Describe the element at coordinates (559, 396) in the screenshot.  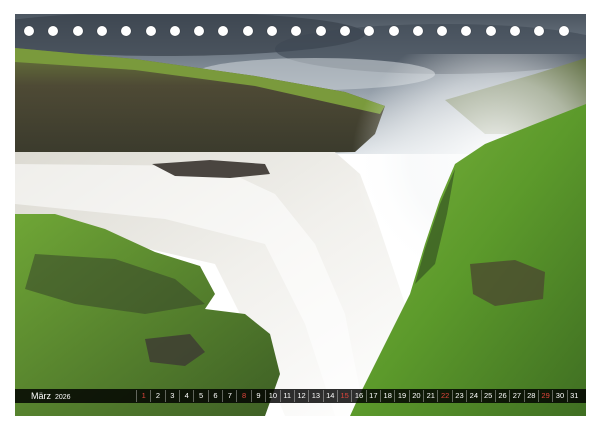
I see `day-cell: 30` at that location.